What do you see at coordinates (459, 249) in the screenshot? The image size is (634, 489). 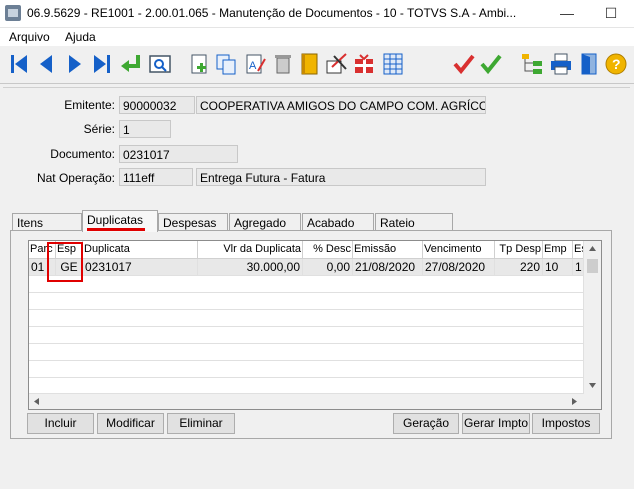 I see `col-vencimento: Vencimento` at bounding box center [459, 249].